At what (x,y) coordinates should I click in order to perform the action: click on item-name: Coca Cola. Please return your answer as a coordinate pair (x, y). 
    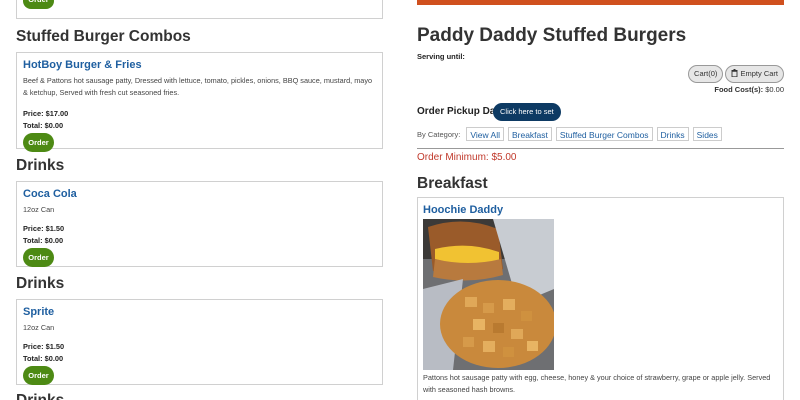
    Looking at the image, I should click on (200, 194).